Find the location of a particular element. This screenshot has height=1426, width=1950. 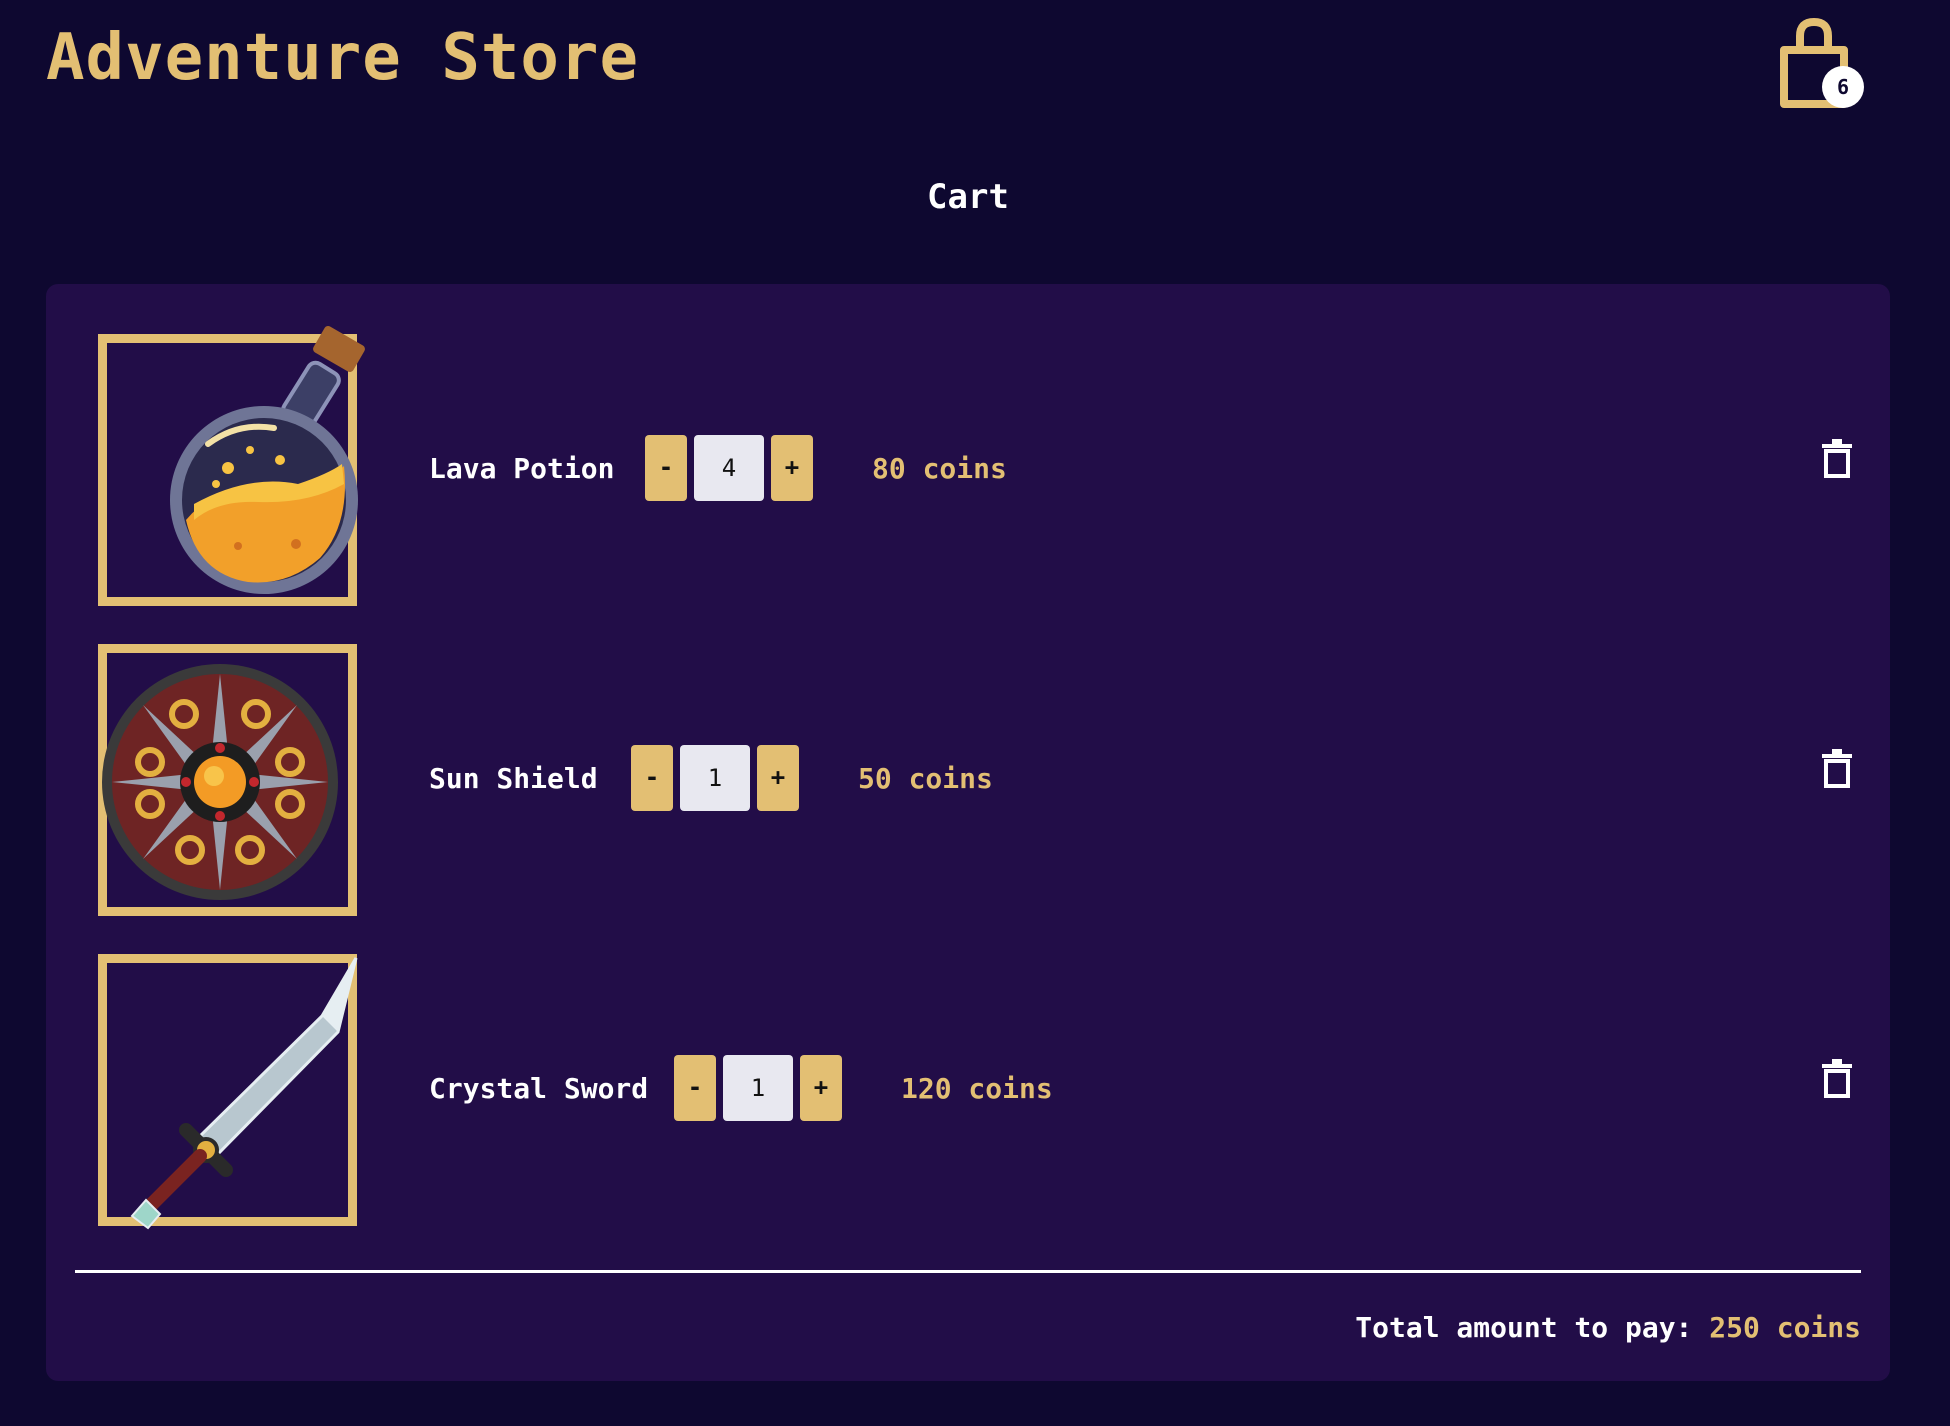

item-price: 80 coins is located at coordinates (939, 468).